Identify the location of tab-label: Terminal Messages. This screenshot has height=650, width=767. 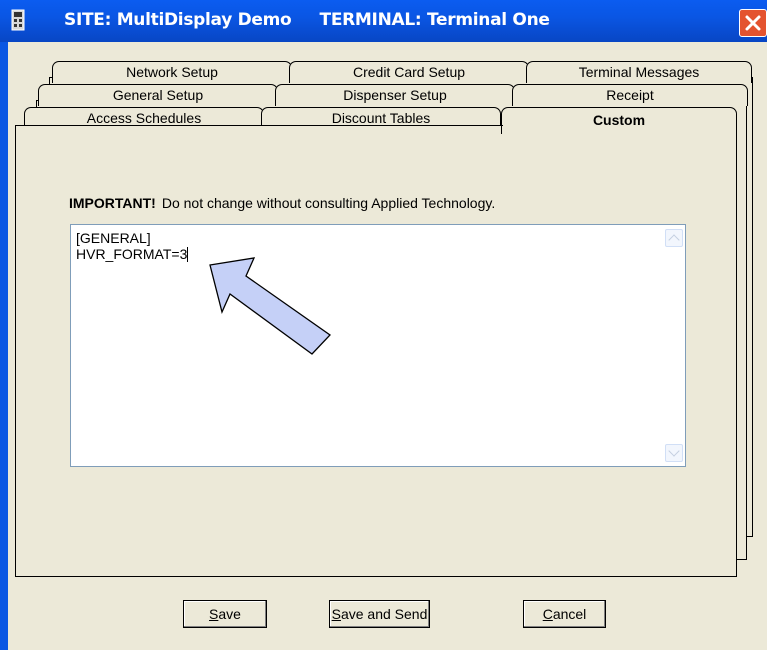
(639, 72).